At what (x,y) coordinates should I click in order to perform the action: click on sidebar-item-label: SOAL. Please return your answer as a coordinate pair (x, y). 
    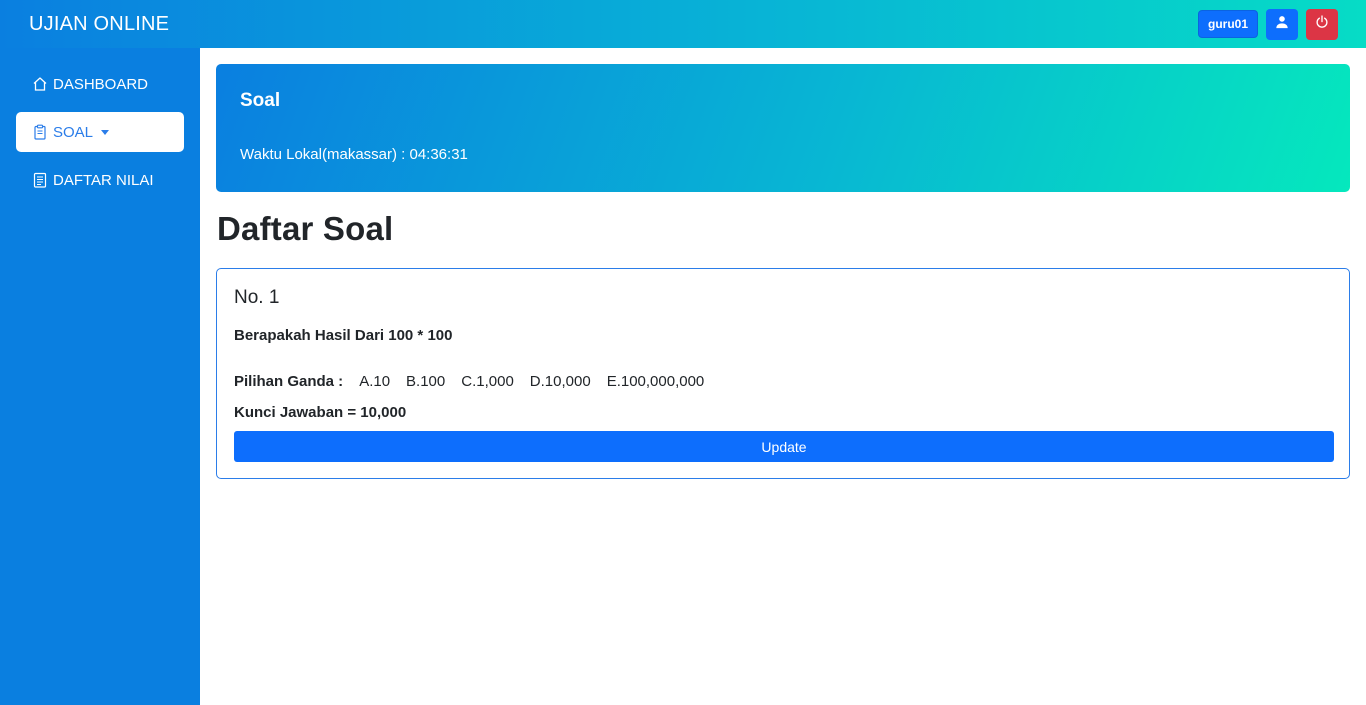
    Looking at the image, I should click on (73, 132).